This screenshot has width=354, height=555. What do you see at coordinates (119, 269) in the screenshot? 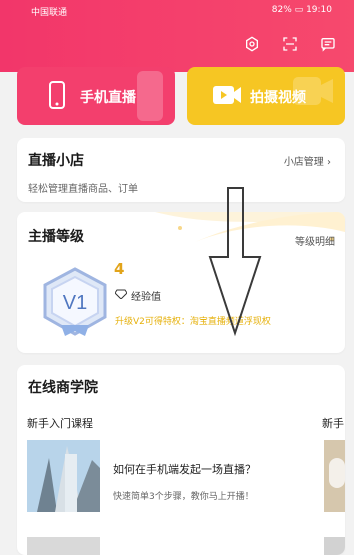
I see `level-number: 4` at bounding box center [119, 269].